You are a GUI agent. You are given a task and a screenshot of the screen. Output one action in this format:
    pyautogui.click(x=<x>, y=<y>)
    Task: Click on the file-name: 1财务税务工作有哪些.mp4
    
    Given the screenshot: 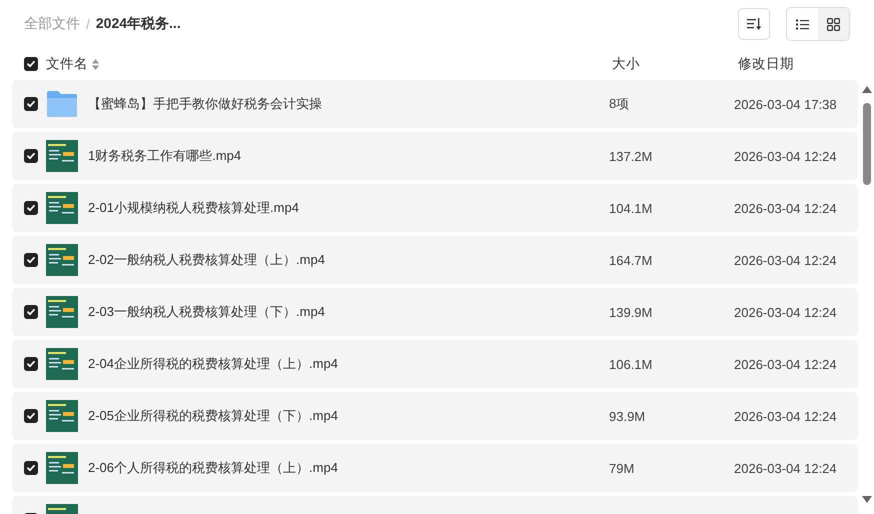 What is the action you would take?
    pyautogui.click(x=165, y=156)
    